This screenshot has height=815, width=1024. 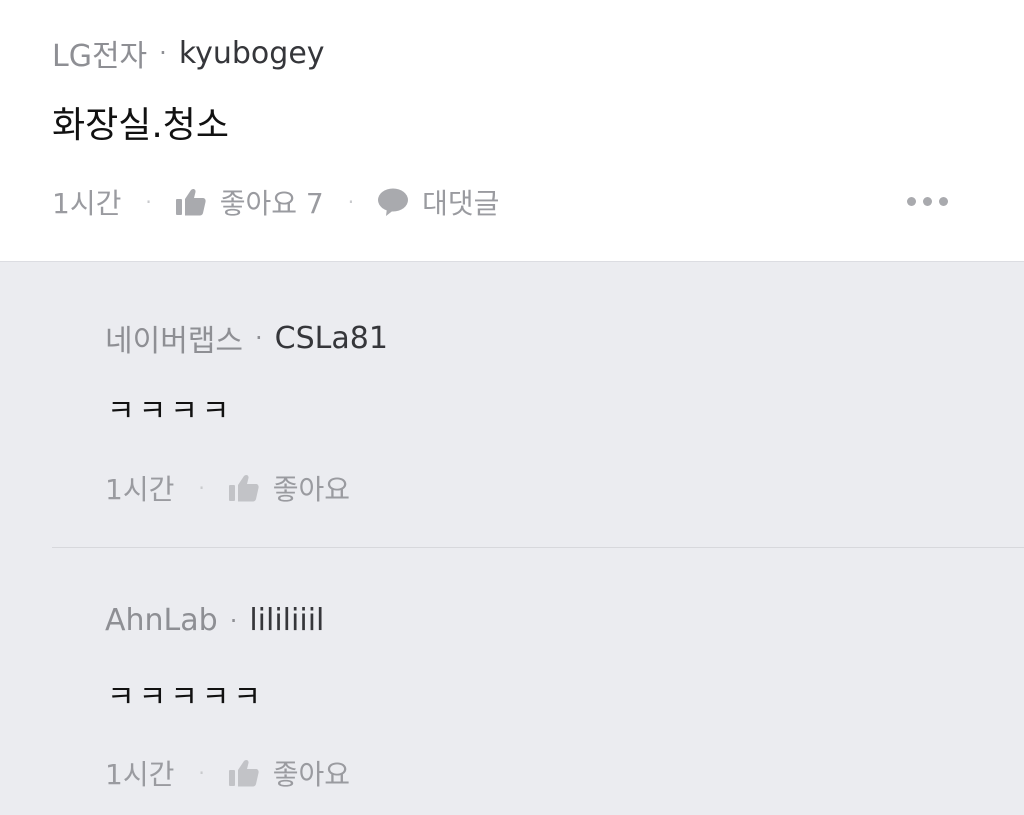 I want to click on post-reply-button: 대댓글, so click(x=438, y=202).